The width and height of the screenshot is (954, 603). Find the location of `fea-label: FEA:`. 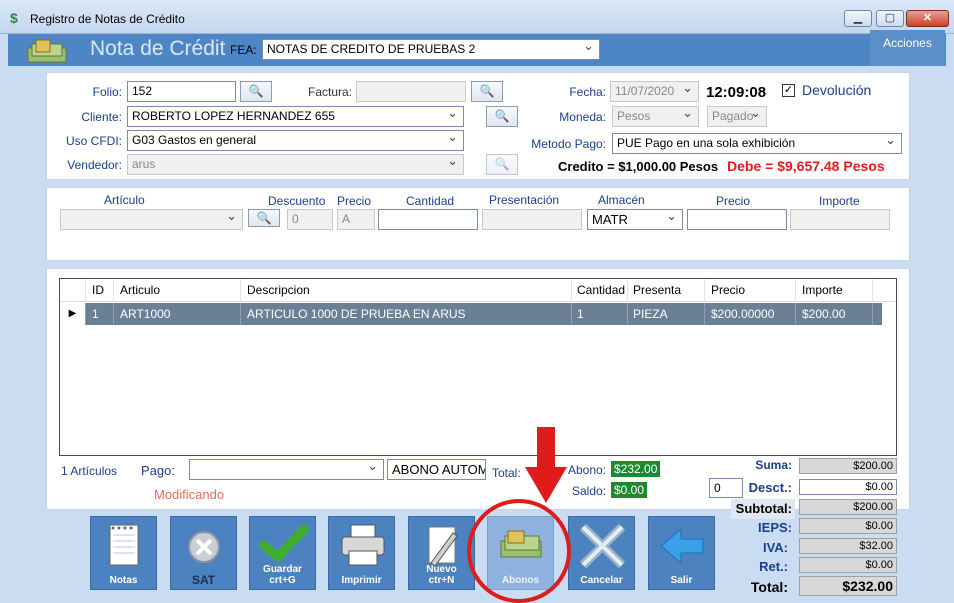

fea-label: FEA: is located at coordinates (243, 50).